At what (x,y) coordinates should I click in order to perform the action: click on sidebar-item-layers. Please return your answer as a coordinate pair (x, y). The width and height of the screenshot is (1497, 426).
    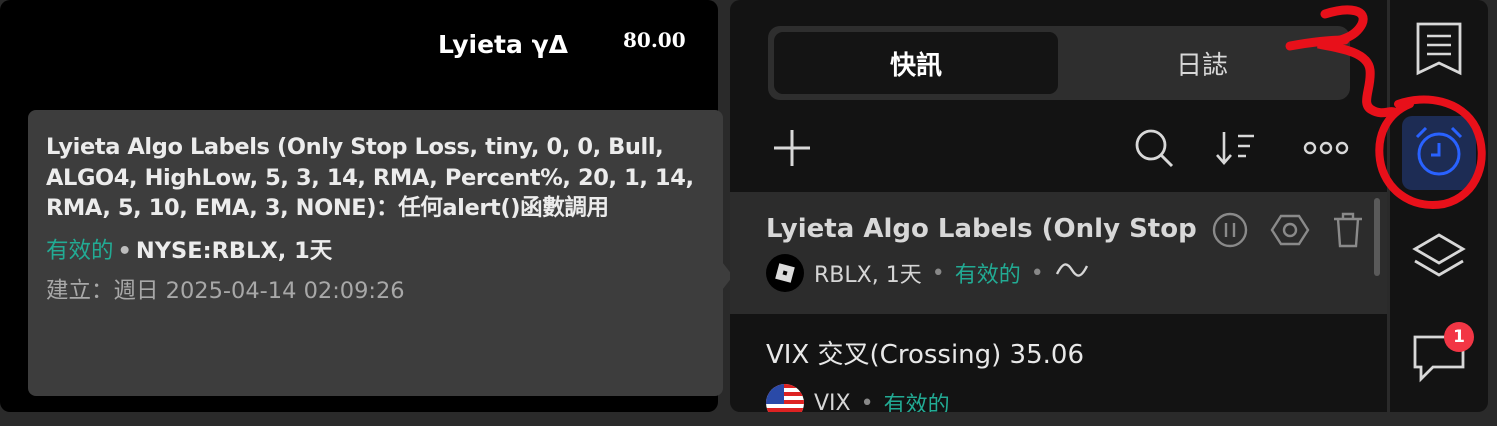
    Looking at the image, I should click on (1439, 259).